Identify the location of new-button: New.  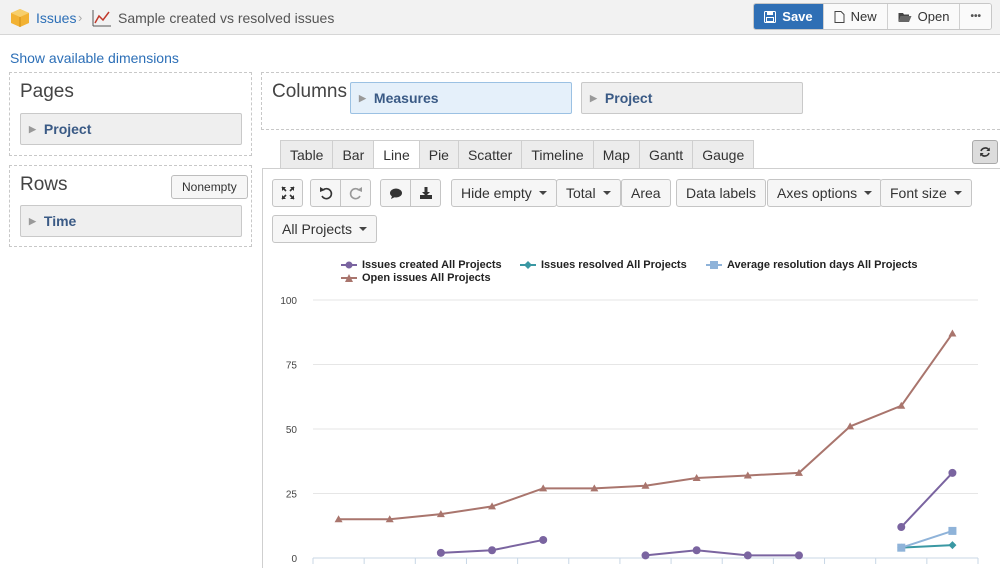
(855, 16).